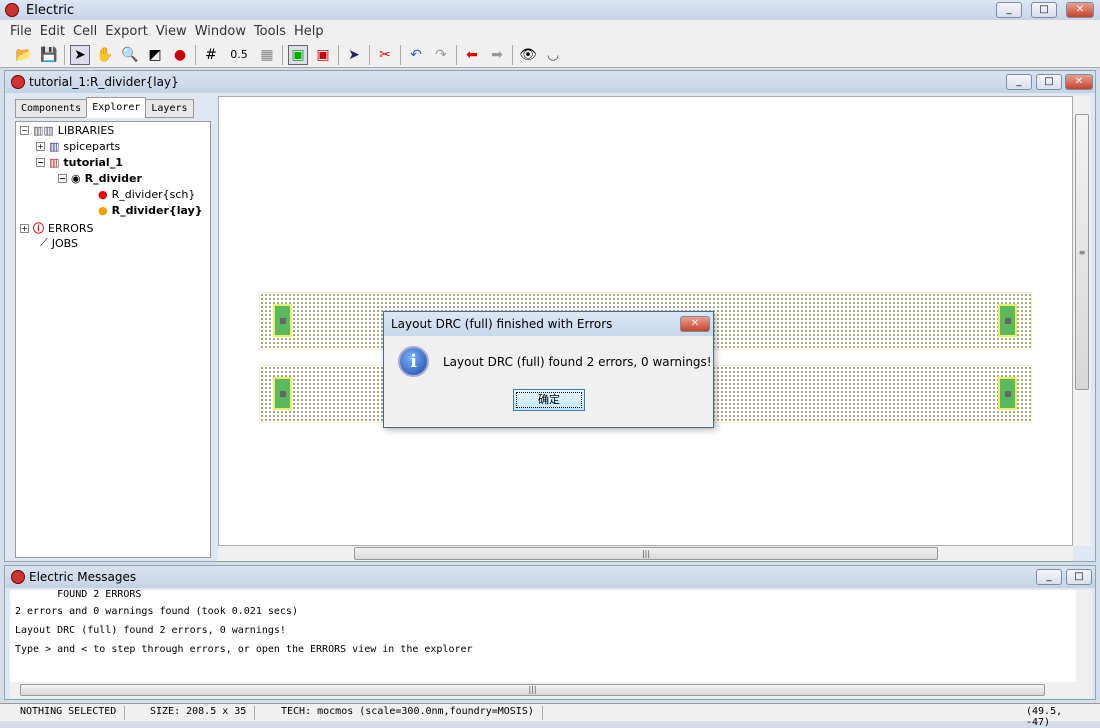 The height and width of the screenshot is (728, 1100). I want to click on menu-cell: Cell, so click(85, 31).